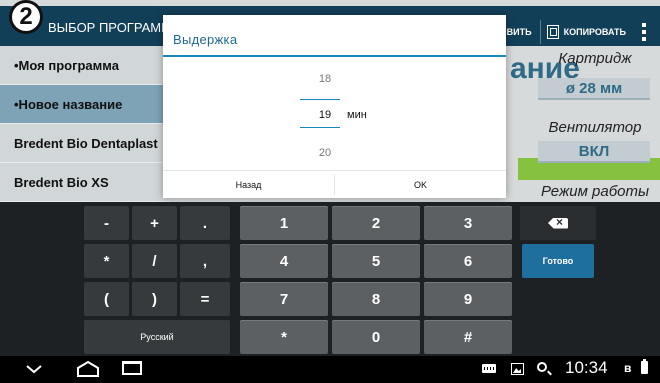  What do you see at coordinates (334, 56) in the screenshot?
I see `dialog-divider` at bounding box center [334, 56].